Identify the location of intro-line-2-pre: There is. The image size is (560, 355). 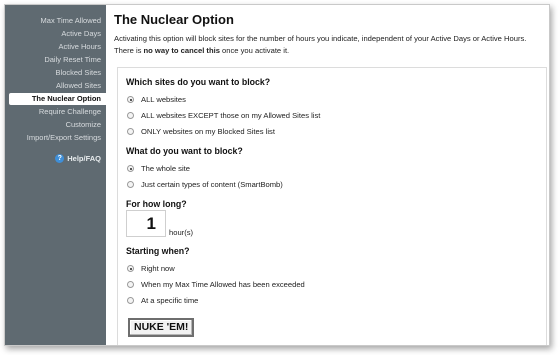
(129, 50).